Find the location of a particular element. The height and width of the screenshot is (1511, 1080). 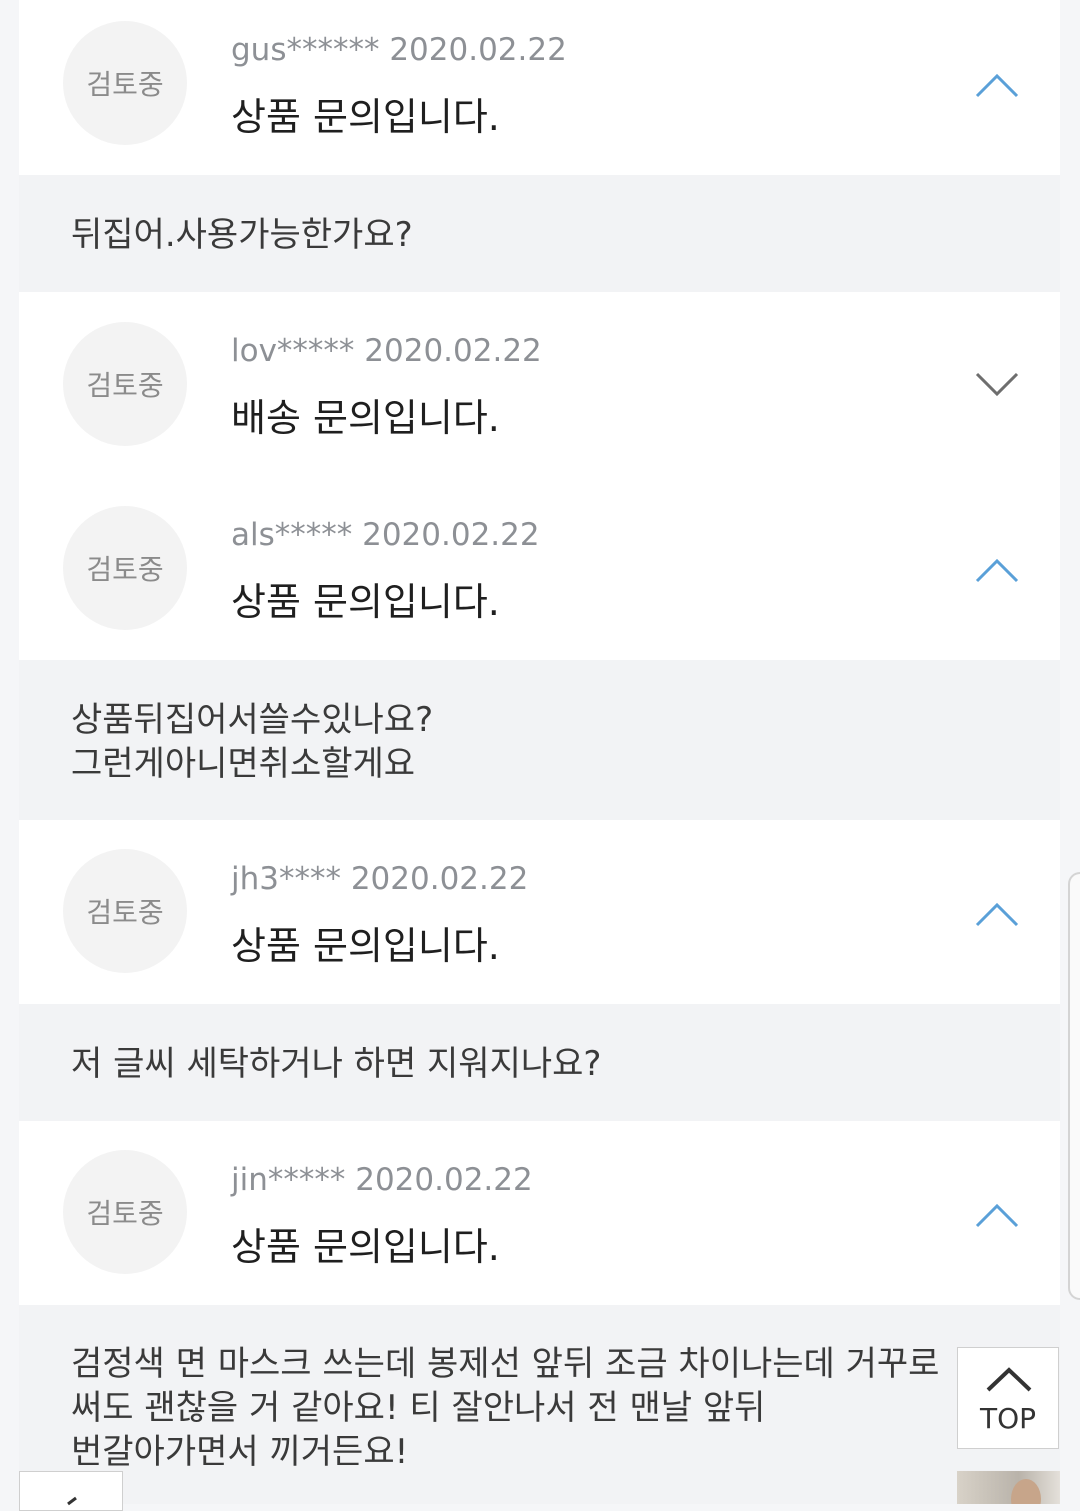

qna-meta: jh3**** 2020.02.22 is located at coordinates (380, 879).